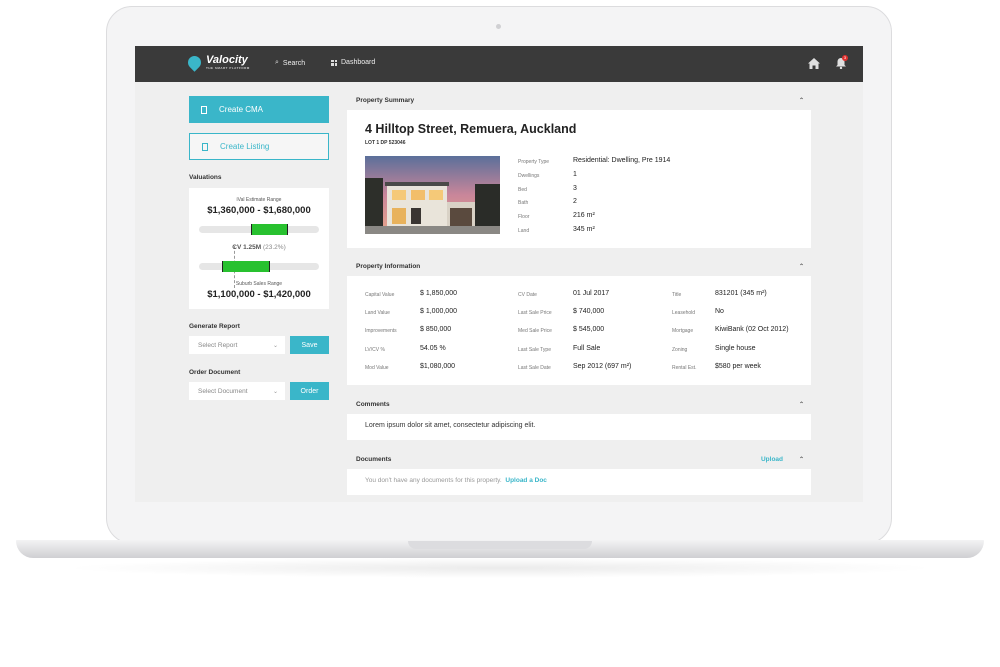  What do you see at coordinates (814, 63) in the screenshot?
I see `home-icon` at bounding box center [814, 63].